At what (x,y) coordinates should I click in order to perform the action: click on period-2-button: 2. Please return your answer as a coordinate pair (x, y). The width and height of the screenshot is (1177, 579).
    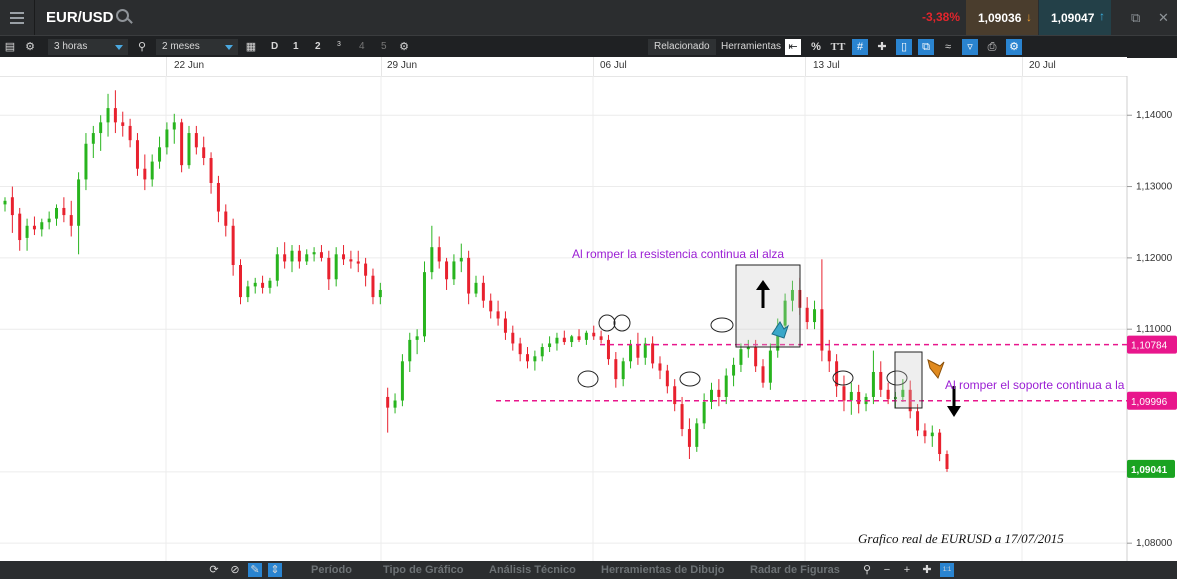
    Looking at the image, I should click on (318, 47).